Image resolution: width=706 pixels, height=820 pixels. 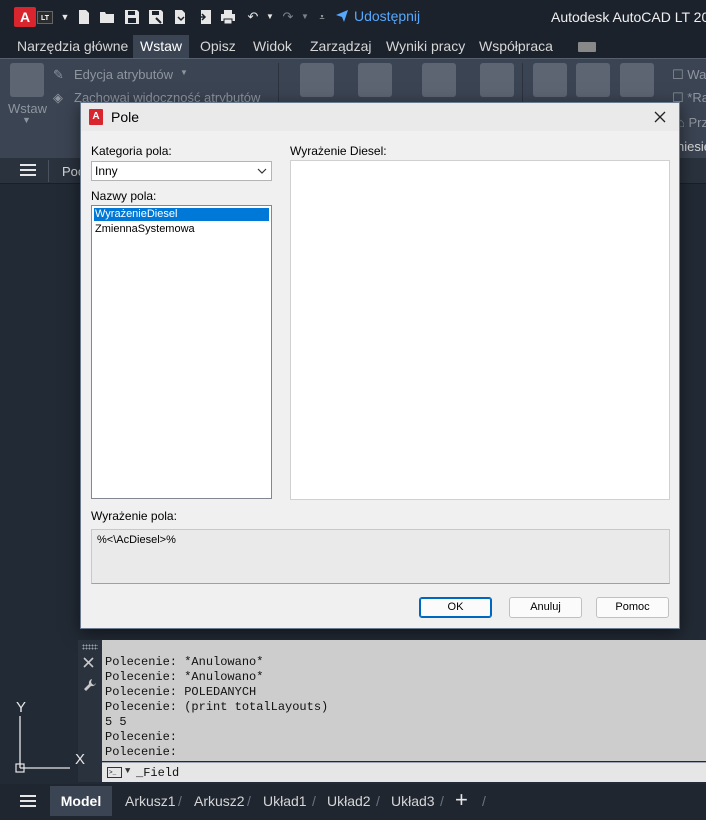 What do you see at coordinates (305, 17) in the screenshot?
I see `redo-dropdown-icon: ▼` at bounding box center [305, 17].